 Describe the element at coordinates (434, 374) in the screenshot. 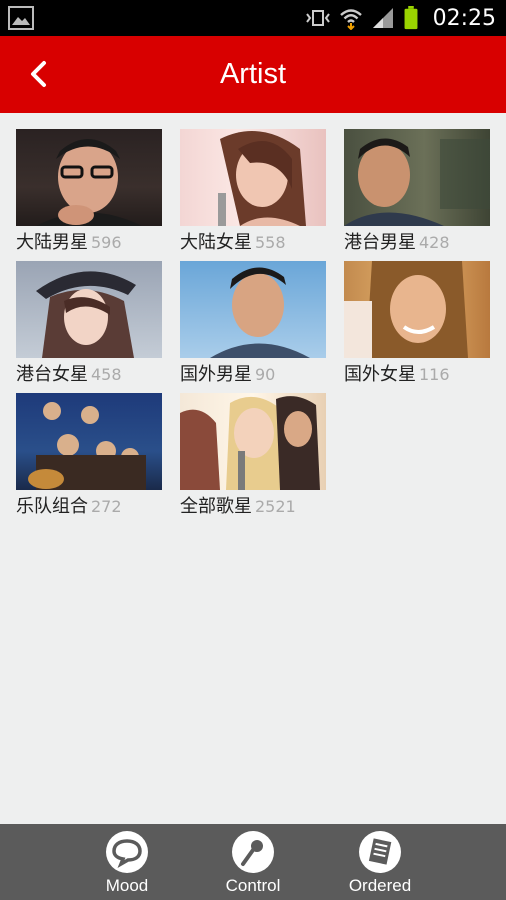

I see `category-count: 116` at that location.